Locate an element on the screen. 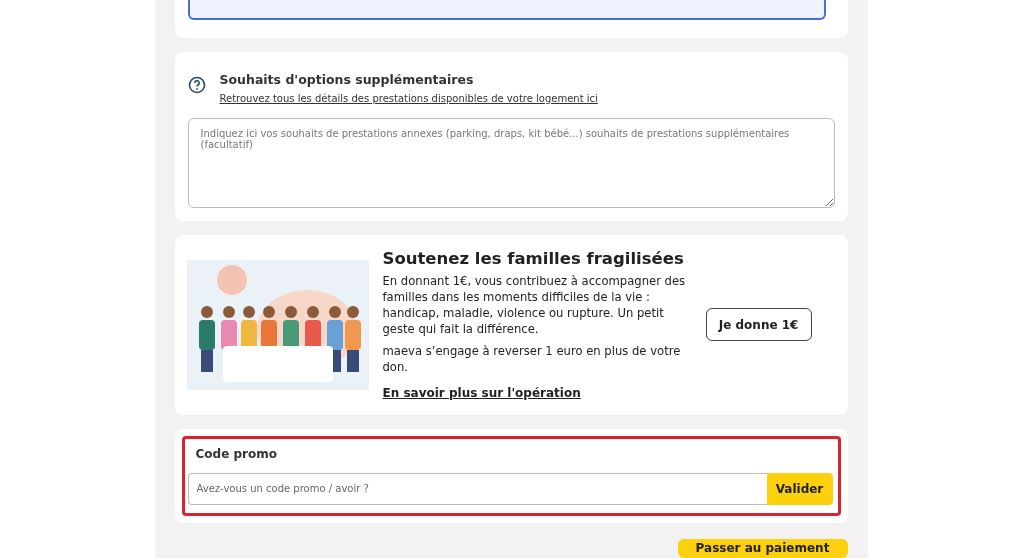 This screenshot has width=1024, height=558. donation-note: maeva s’engage à reverser 1 euro en plus de votre don. is located at coordinates (532, 359).